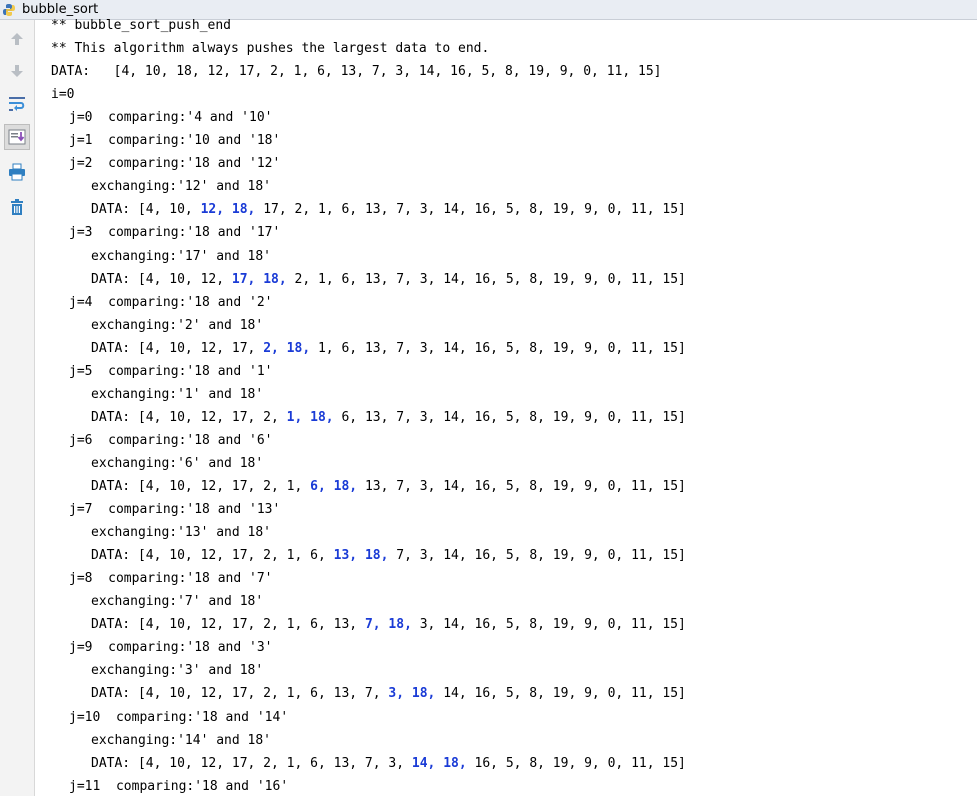 The width and height of the screenshot is (977, 796). I want to click on console-text: DATA: [4, 10, 12, 17, 2,, so click(189, 417).